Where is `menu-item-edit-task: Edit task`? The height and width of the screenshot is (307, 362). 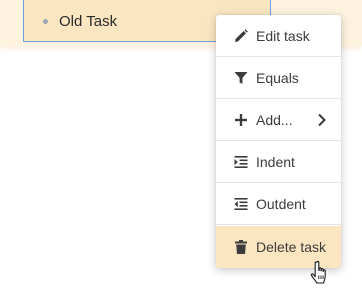
menu-item-edit-task: Edit task is located at coordinates (278, 36).